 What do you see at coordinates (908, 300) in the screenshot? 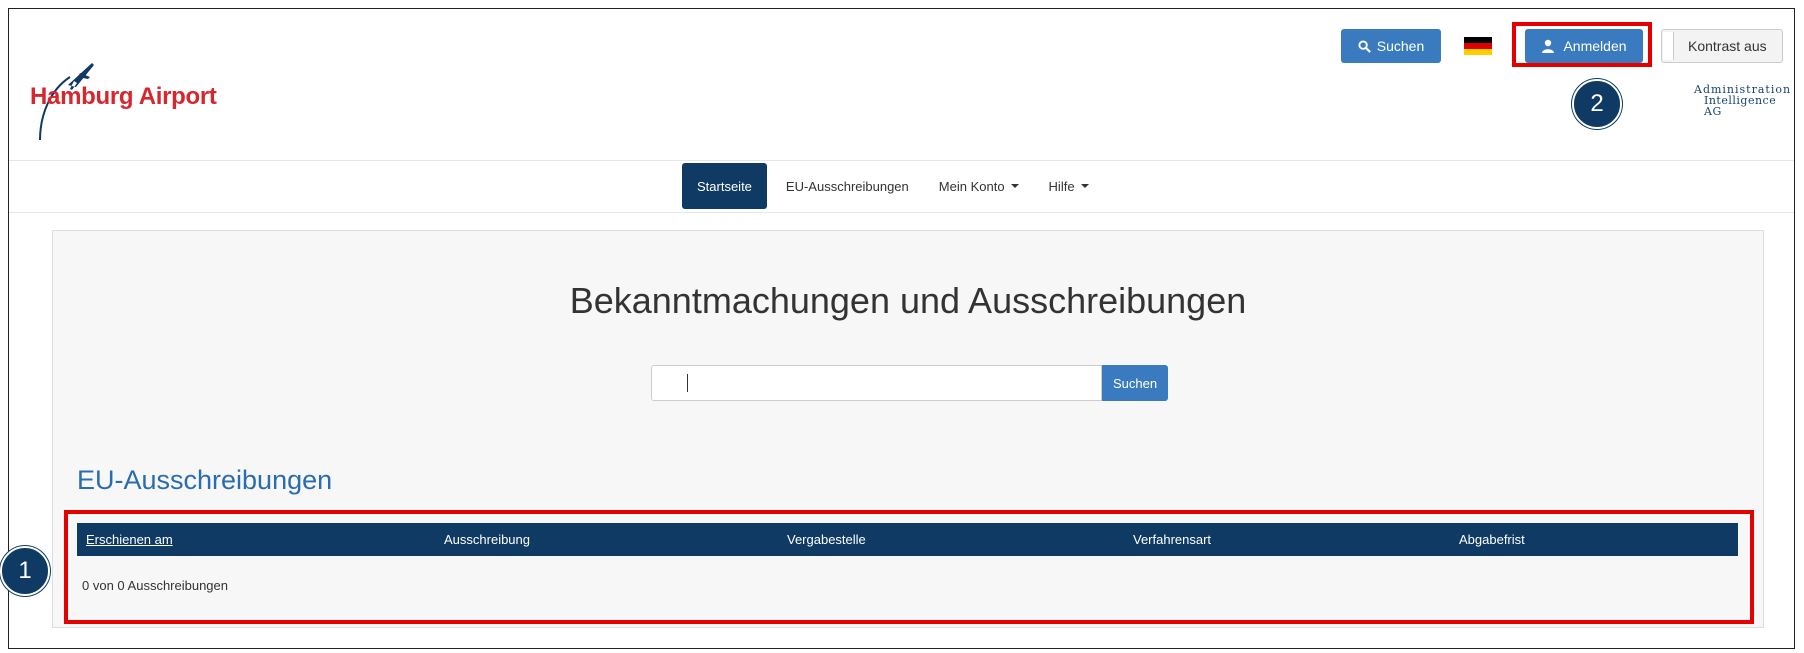
I see `page-title: Bekanntmachungen und Ausschreibungen` at bounding box center [908, 300].